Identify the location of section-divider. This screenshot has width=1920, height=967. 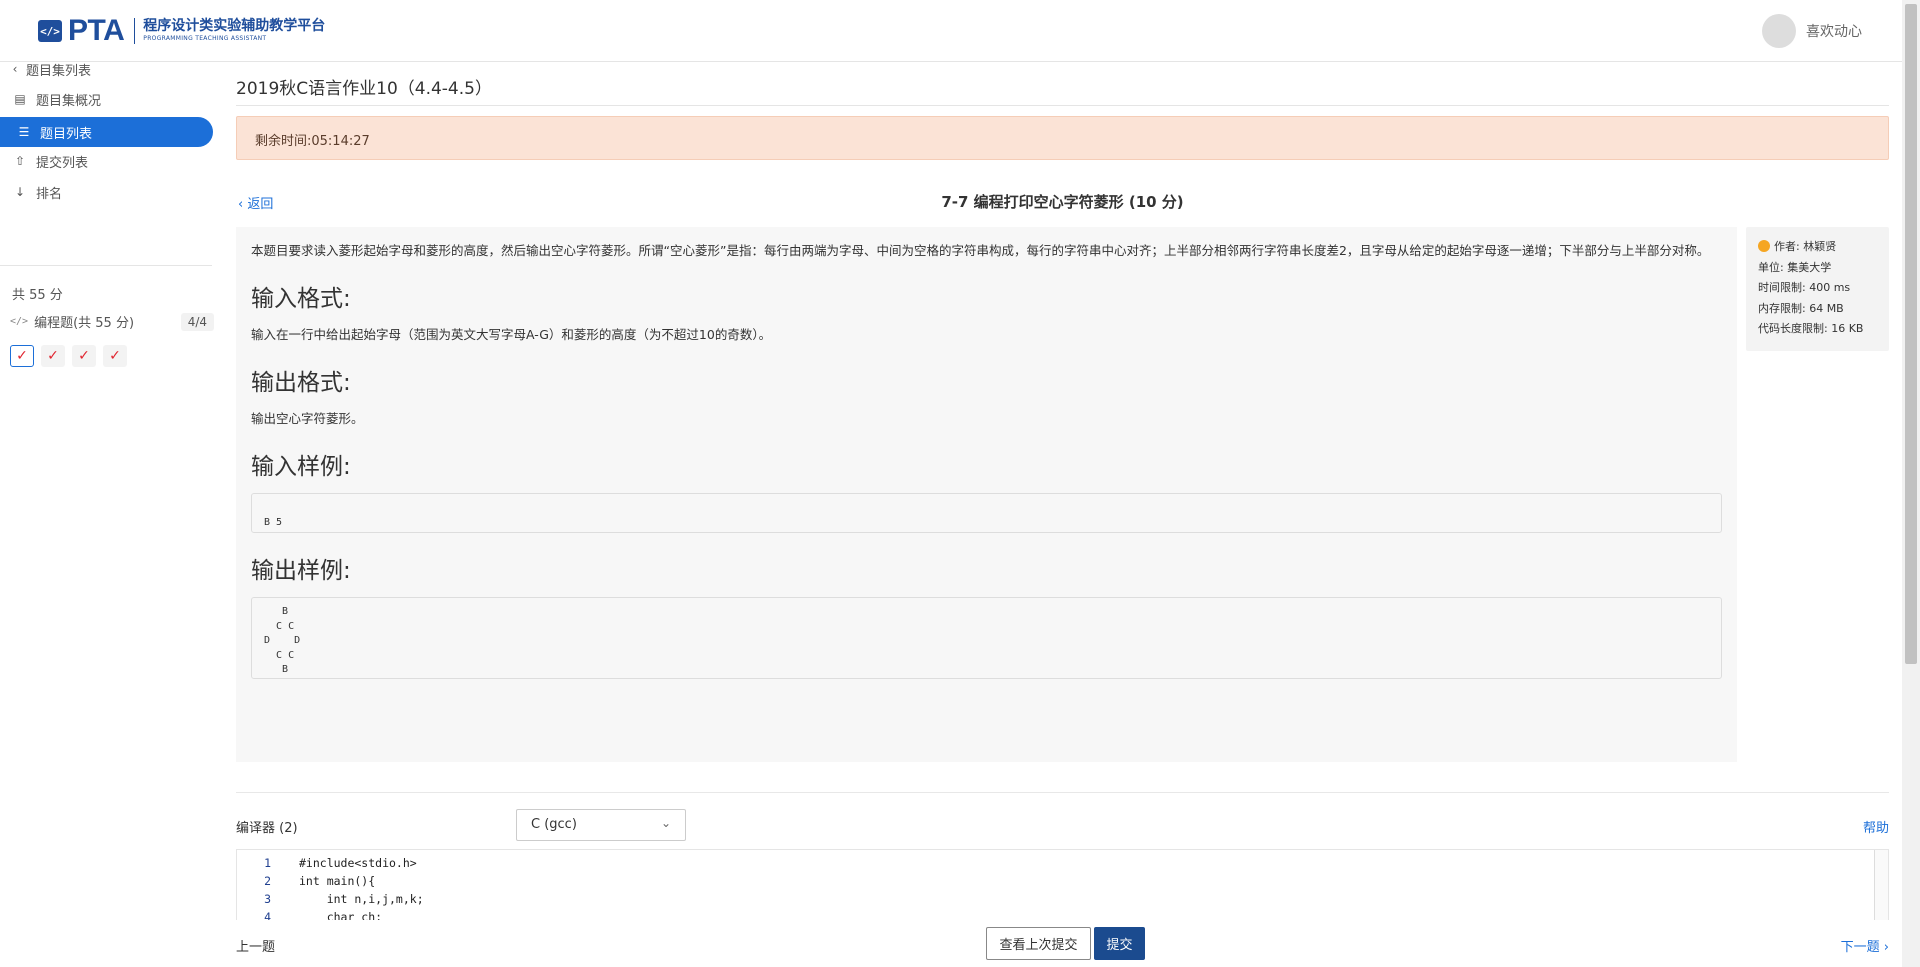
(1062, 792).